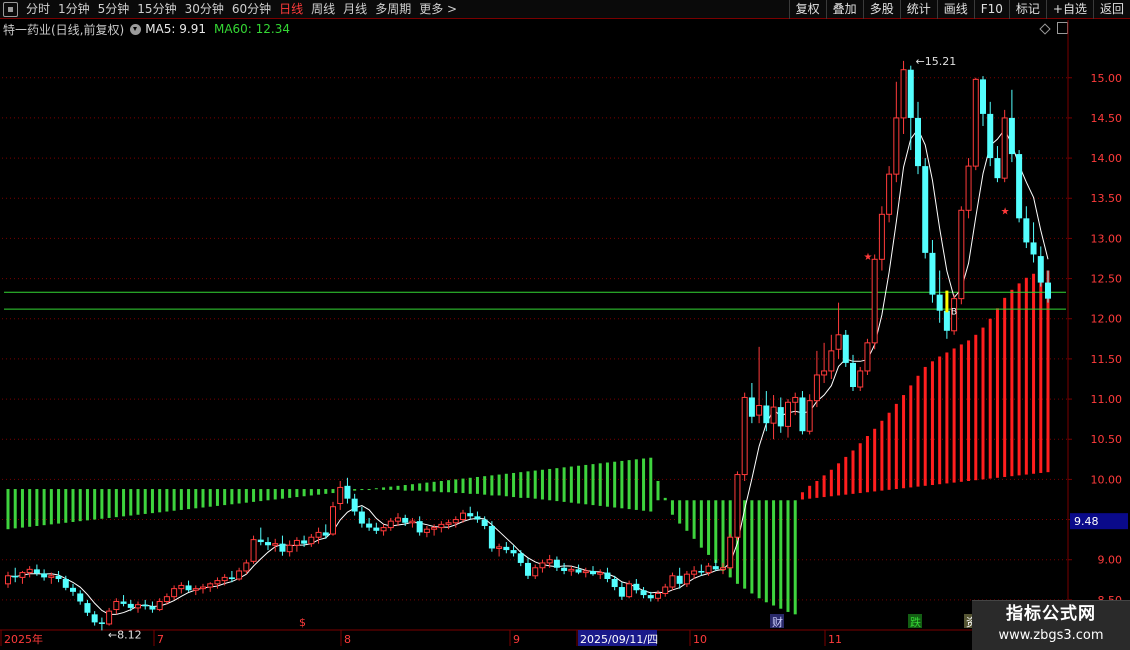 Image resolution: width=1130 pixels, height=650 pixels. I want to click on event-marker: 跌, so click(915, 622).